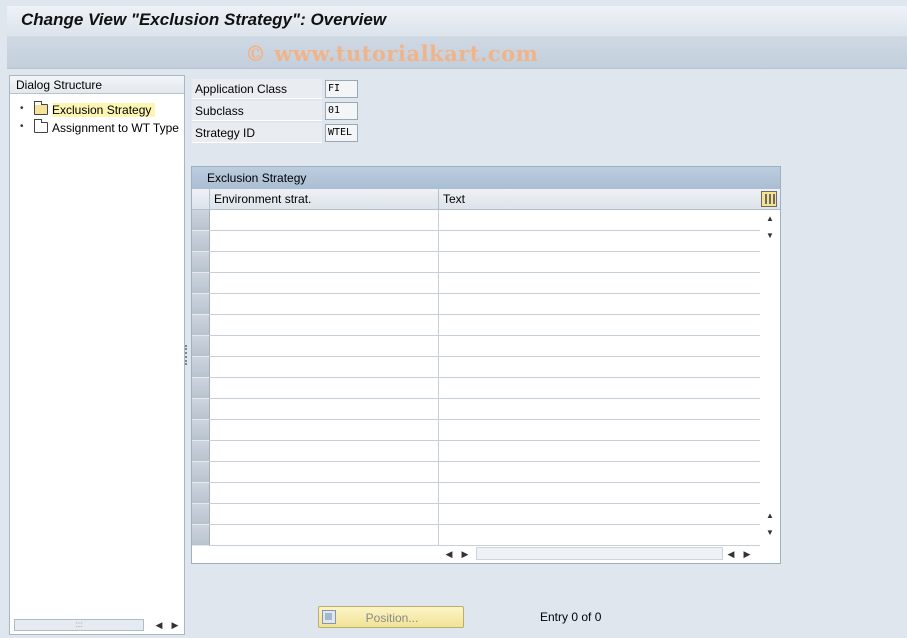 The width and height of the screenshot is (907, 638). I want to click on strategy-id-value: WTEL, so click(341, 133).